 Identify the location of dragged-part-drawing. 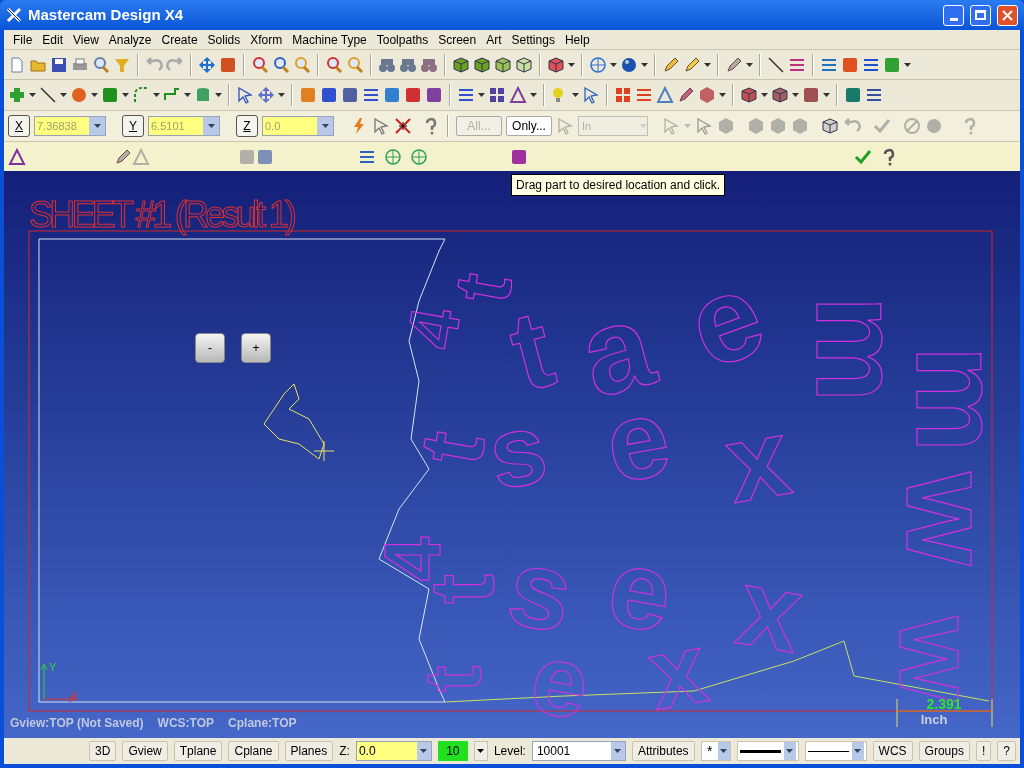
(299, 422).